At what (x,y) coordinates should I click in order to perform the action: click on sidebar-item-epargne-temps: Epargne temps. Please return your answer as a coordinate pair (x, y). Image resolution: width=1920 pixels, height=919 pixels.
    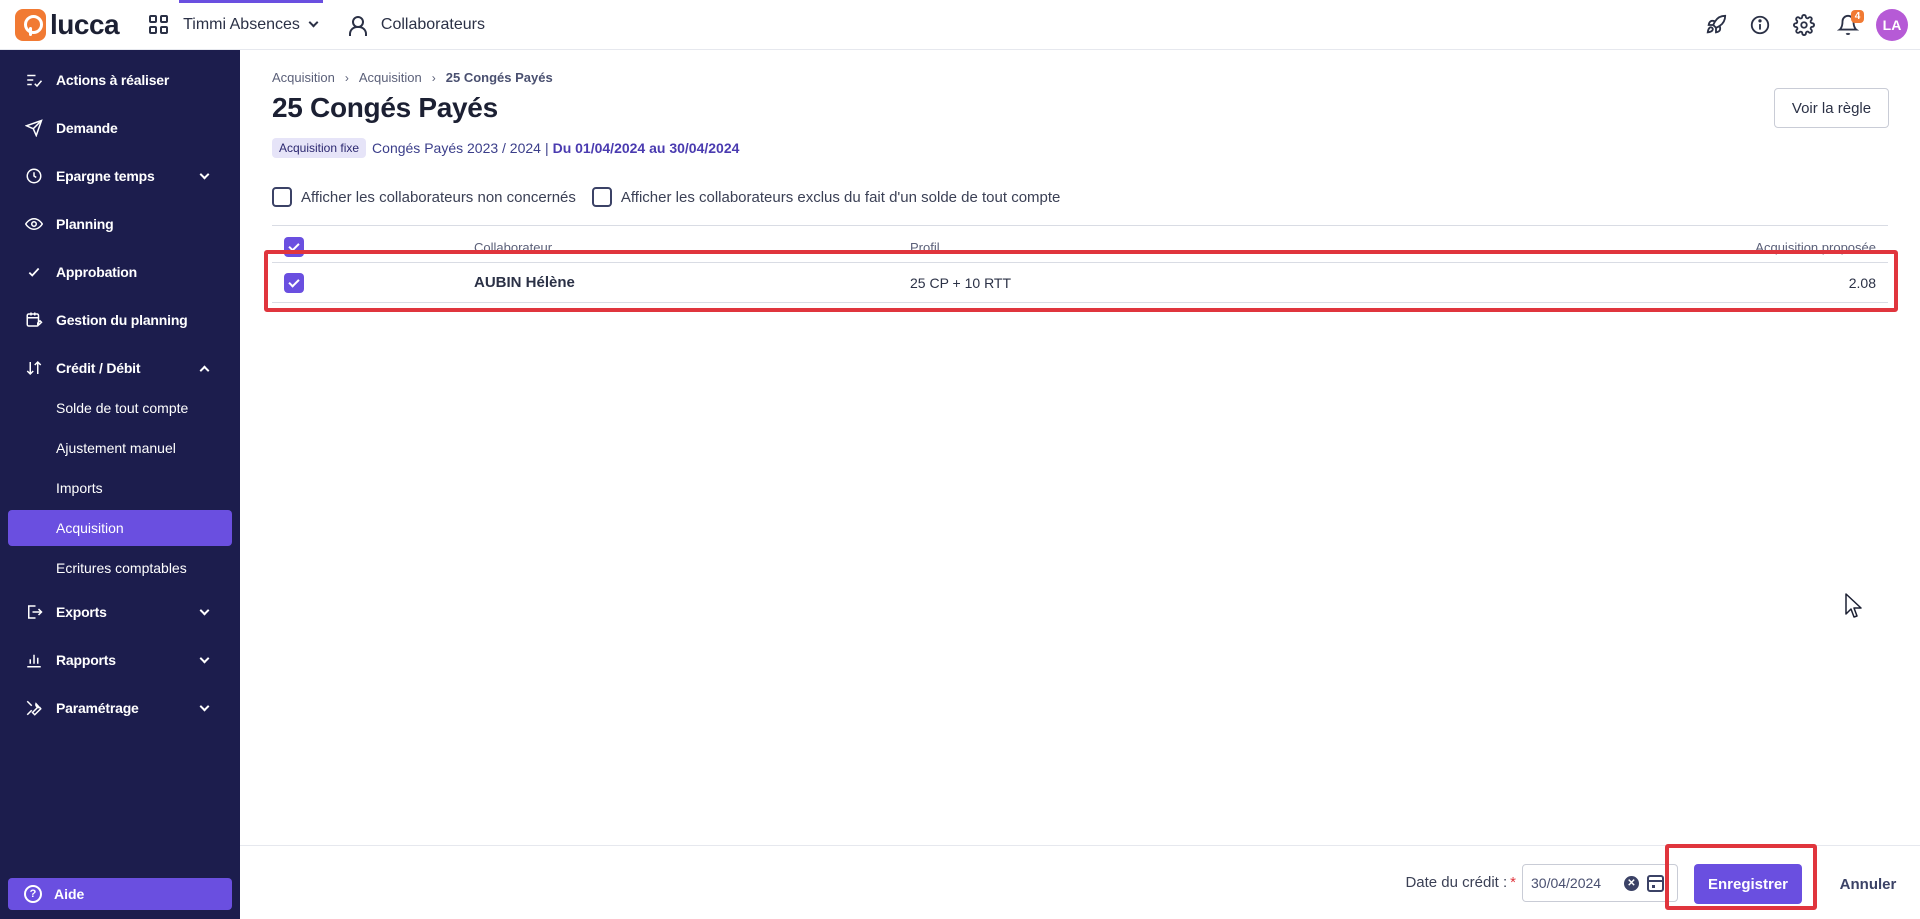
    Looking at the image, I should click on (120, 176).